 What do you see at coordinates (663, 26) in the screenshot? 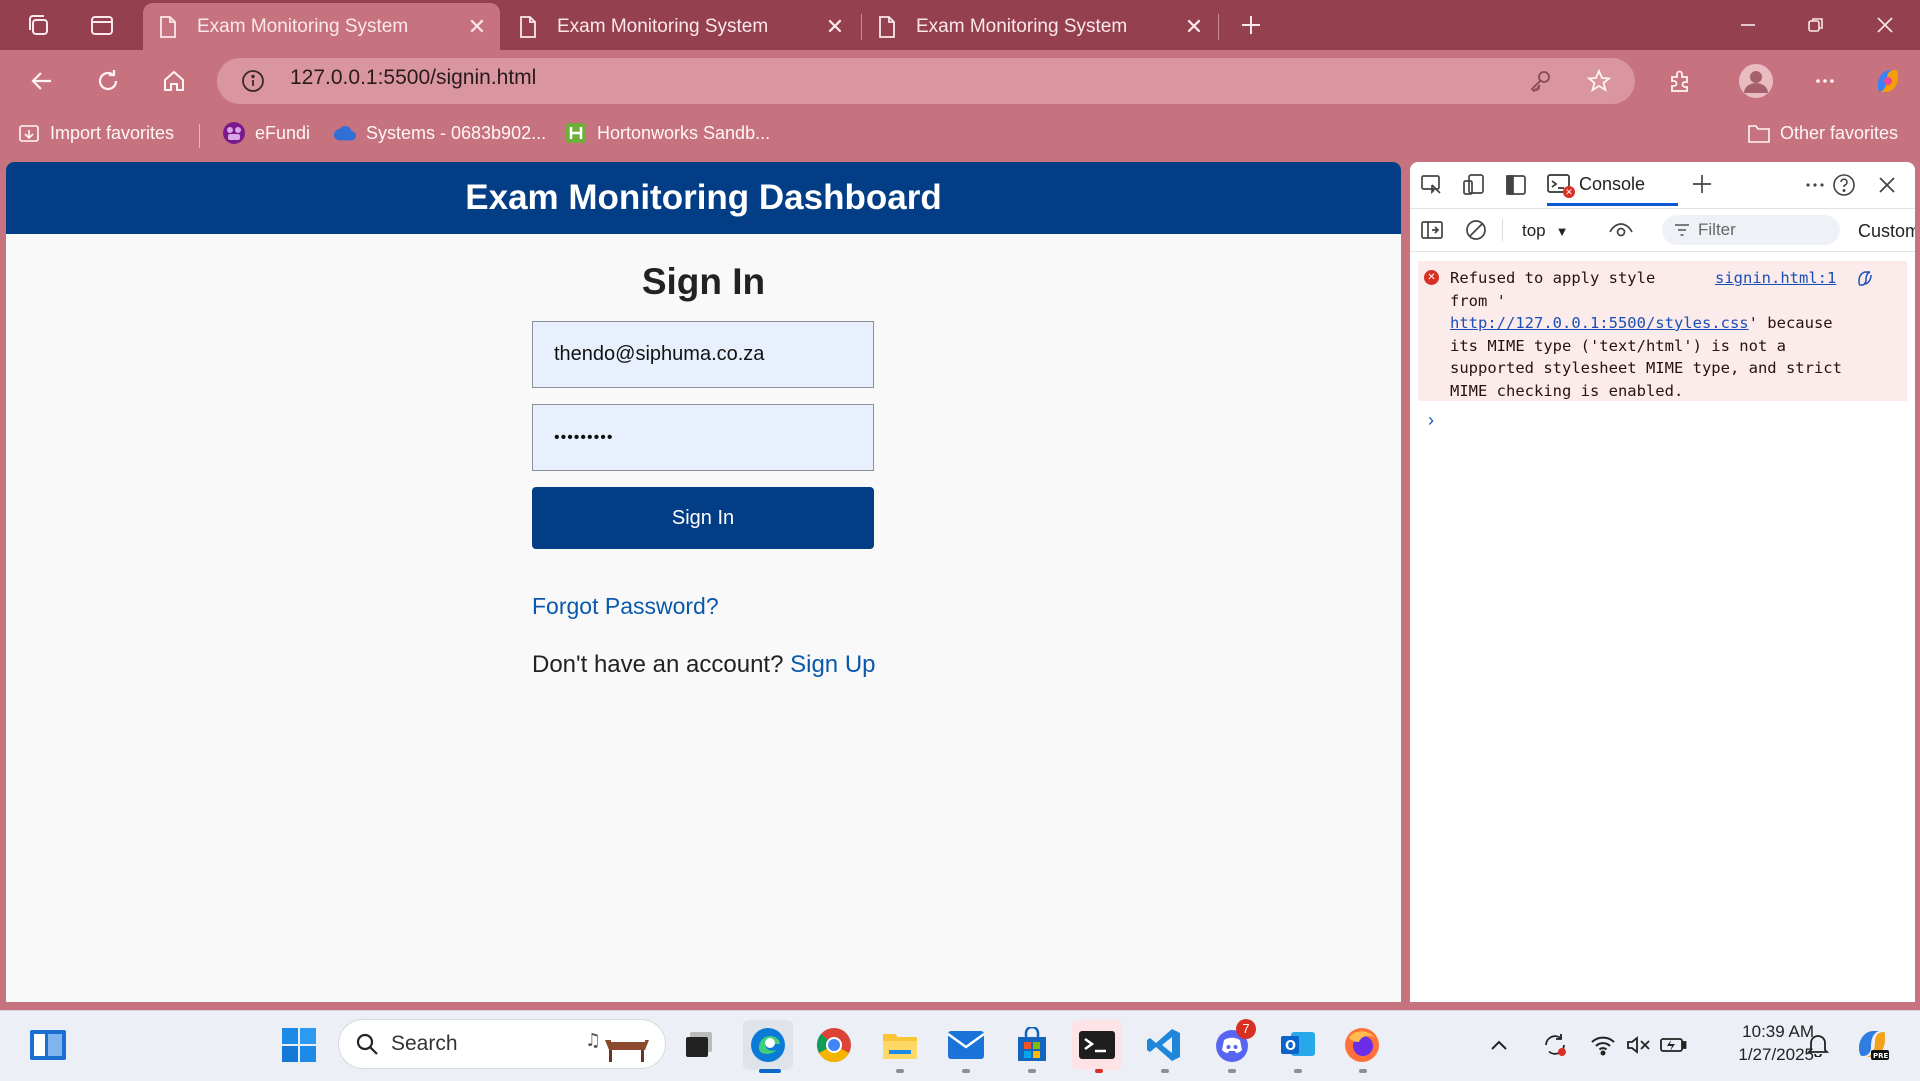
I see `tab-title: Exam Monitoring System` at bounding box center [663, 26].